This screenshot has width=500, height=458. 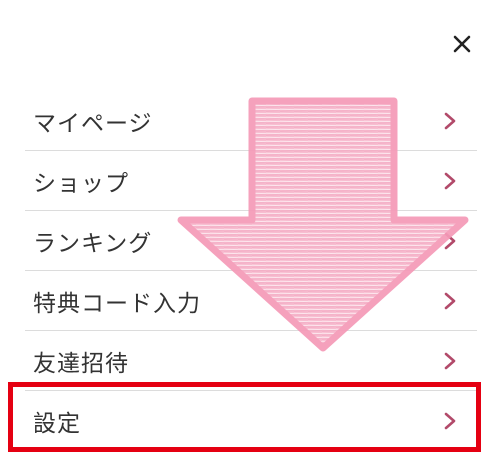 What do you see at coordinates (57, 424) in the screenshot?
I see `menu-item-label: 設定` at bounding box center [57, 424].